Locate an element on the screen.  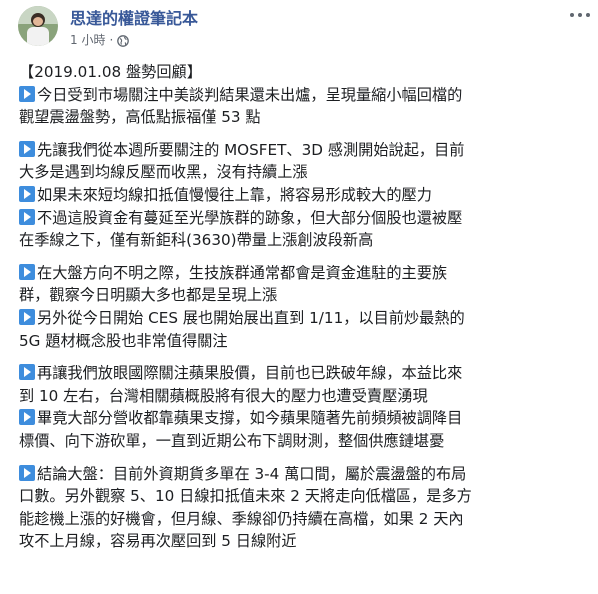
post-line: 5G 題材概念股也非常值得關注 is located at coordinates (123, 340).